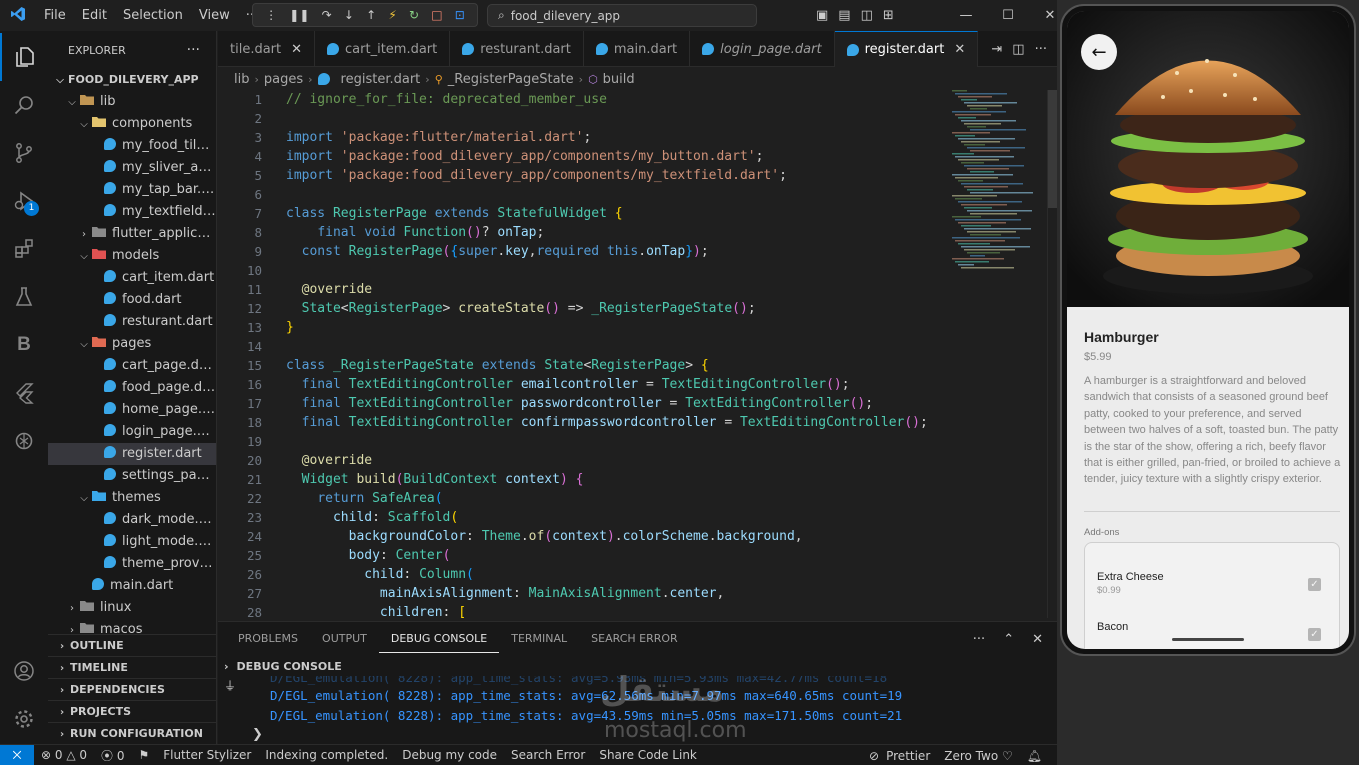 This screenshot has width=1359, height=765. What do you see at coordinates (24, 153) in the screenshot?
I see `source-control-icon` at bounding box center [24, 153].